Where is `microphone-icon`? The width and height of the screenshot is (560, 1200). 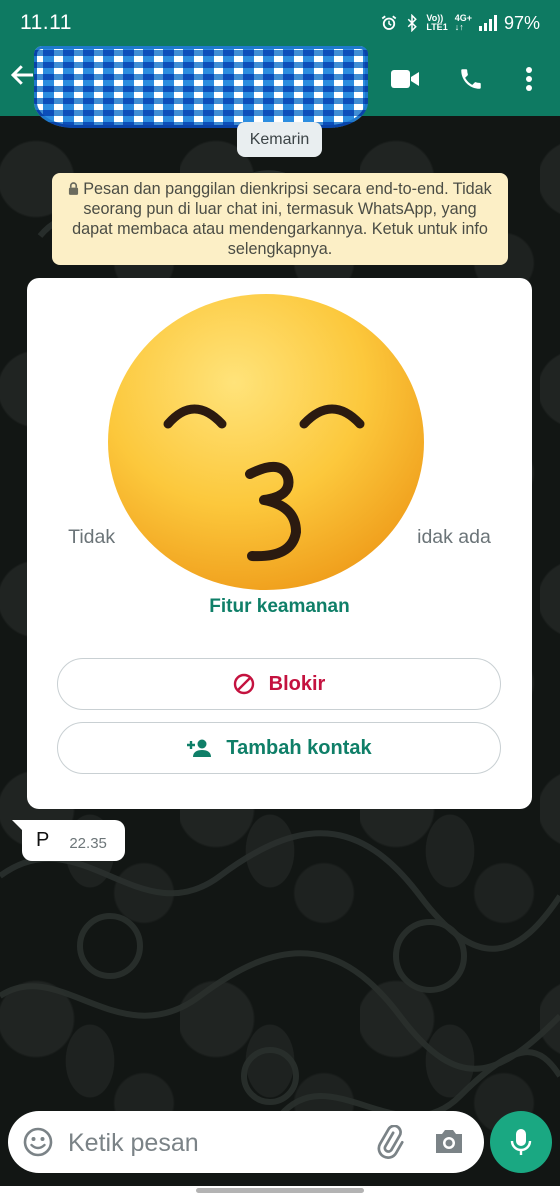 microphone-icon is located at coordinates (521, 1142).